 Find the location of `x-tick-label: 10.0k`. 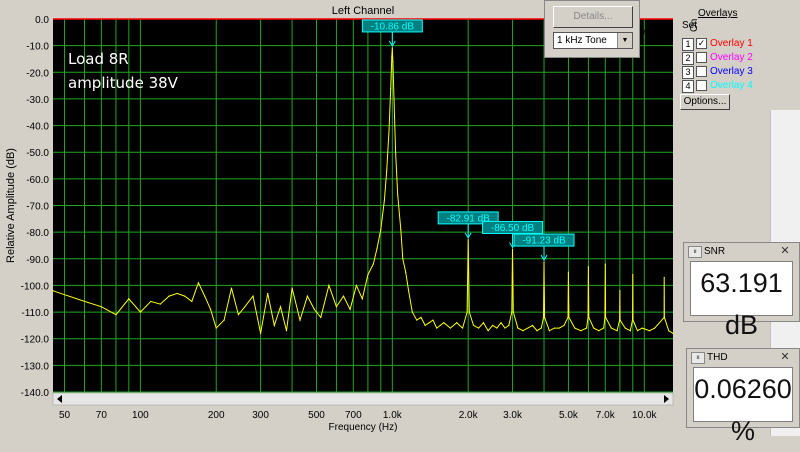

x-tick-label: 10.0k is located at coordinates (644, 415).